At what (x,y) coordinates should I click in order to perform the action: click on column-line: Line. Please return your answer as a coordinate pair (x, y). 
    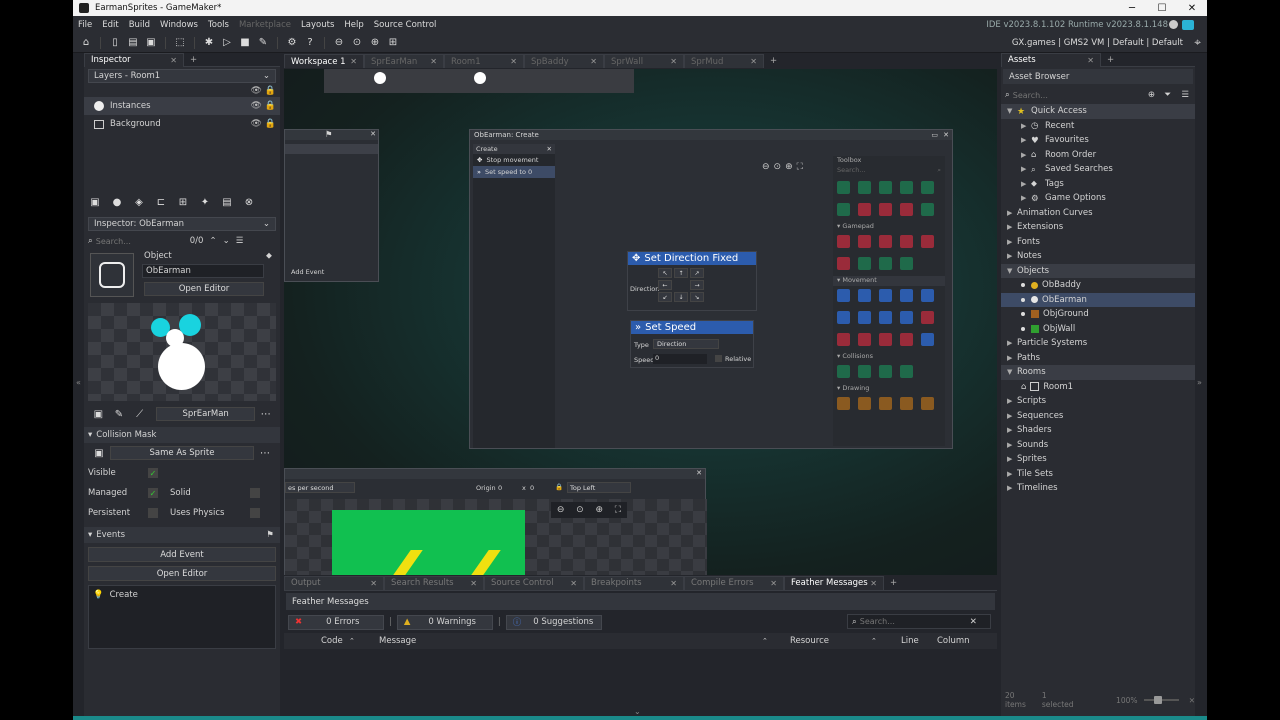
    Looking at the image, I should click on (910, 641).